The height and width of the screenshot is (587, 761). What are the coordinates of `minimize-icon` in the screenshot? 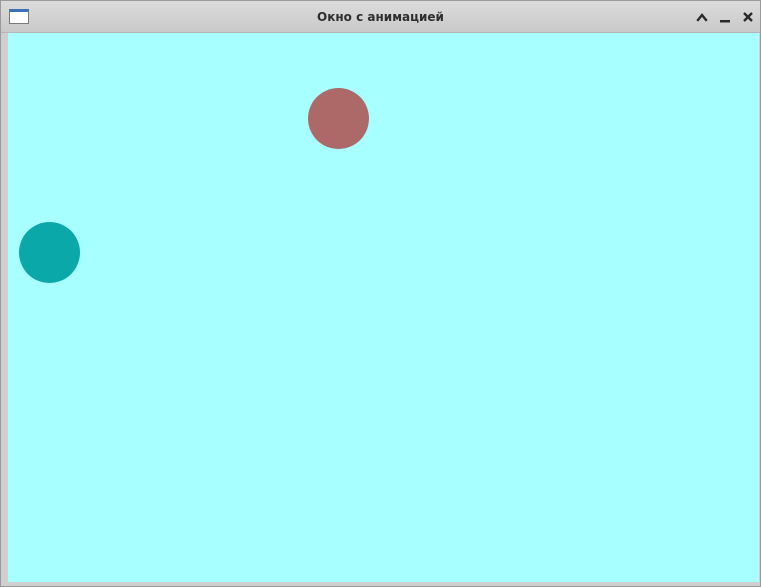 It's located at (725, 21).